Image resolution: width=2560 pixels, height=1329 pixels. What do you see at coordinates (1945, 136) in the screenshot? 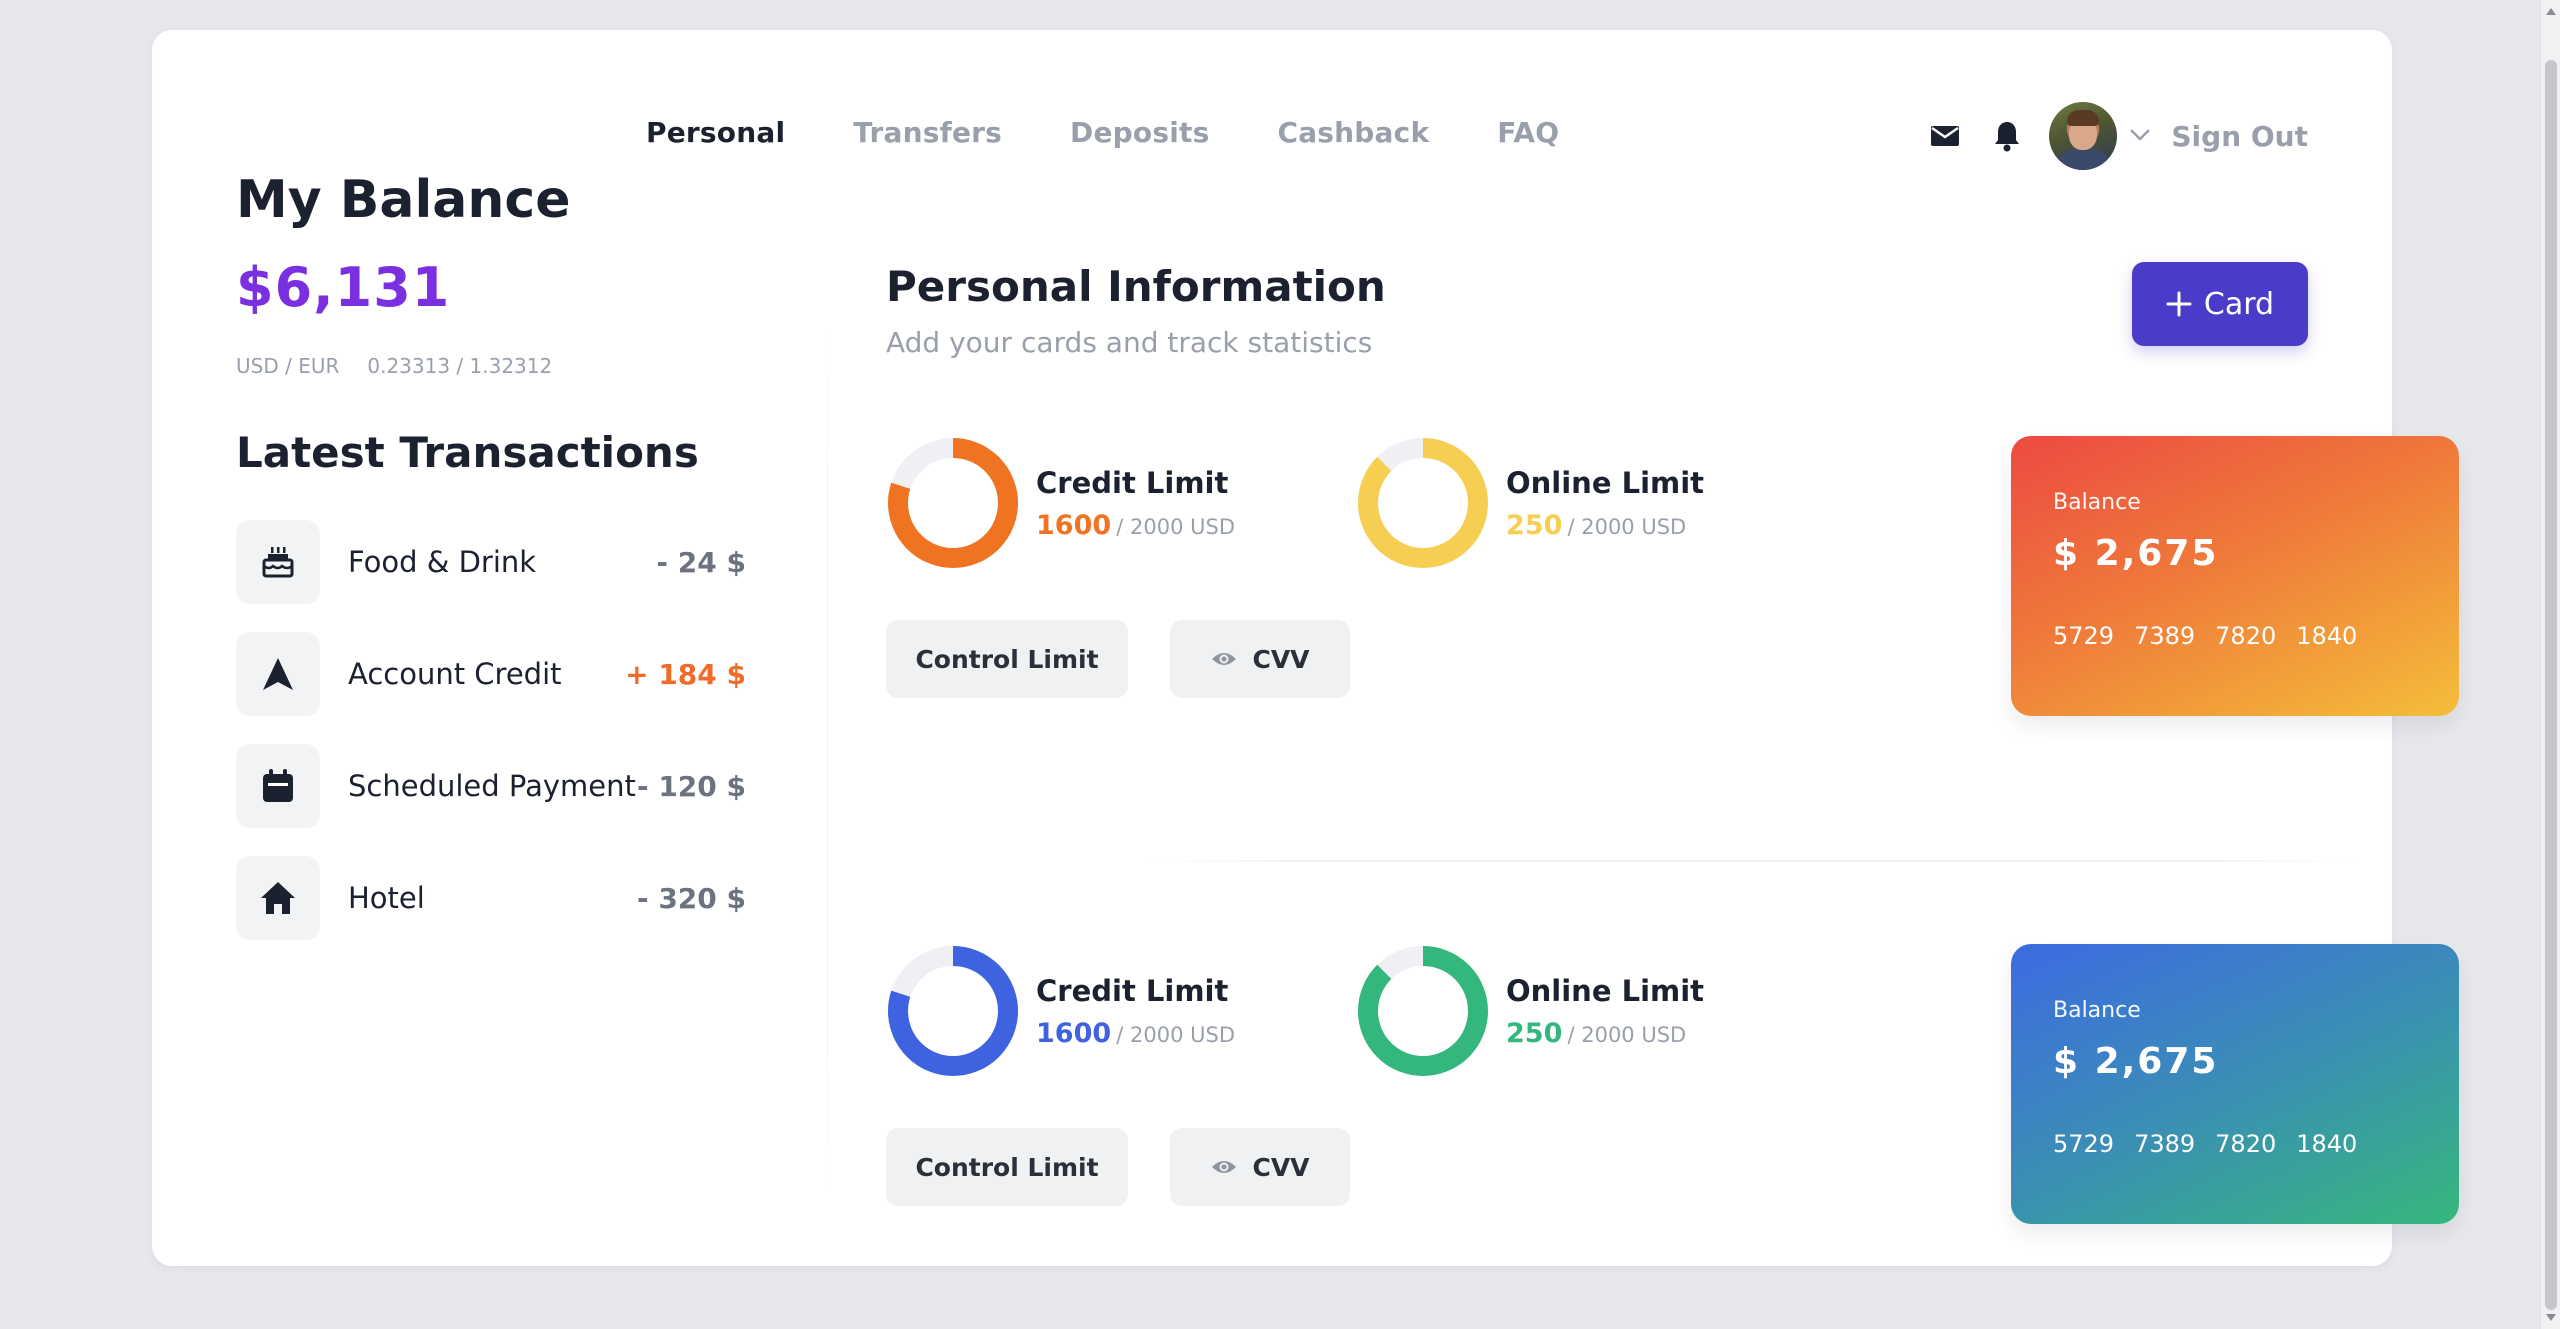
I see `mail-icon` at bounding box center [1945, 136].